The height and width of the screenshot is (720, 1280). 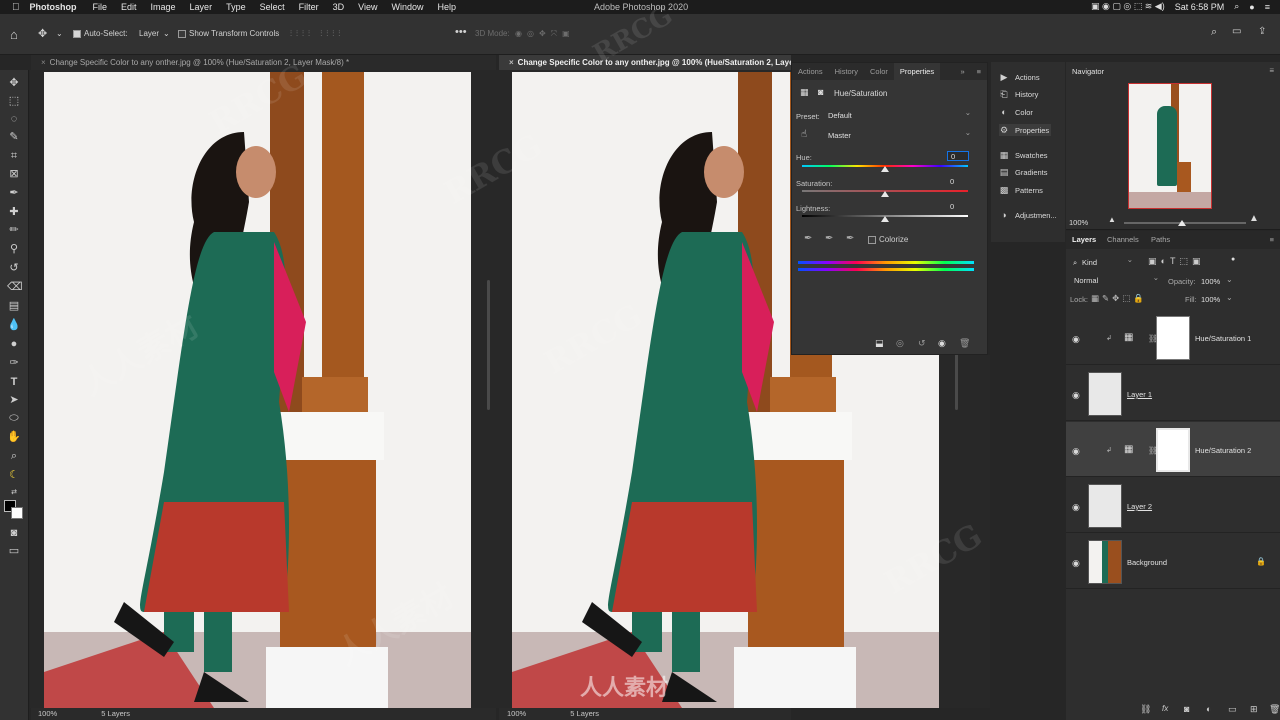 What do you see at coordinates (1025, 130) in the screenshot?
I see `dock-item-properties: ⚙ Properties` at bounding box center [1025, 130].